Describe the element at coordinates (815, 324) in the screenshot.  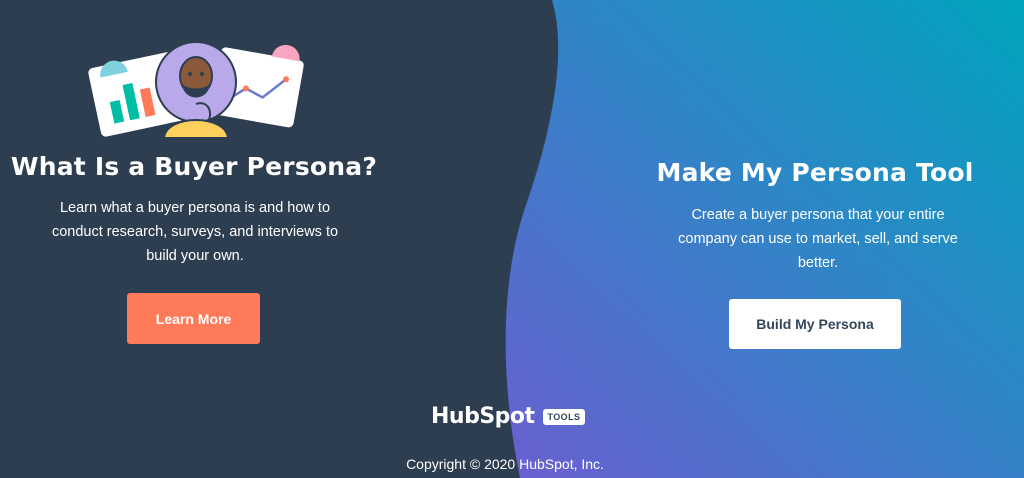
I see `build-my-persona-button: Build My Persona` at that location.